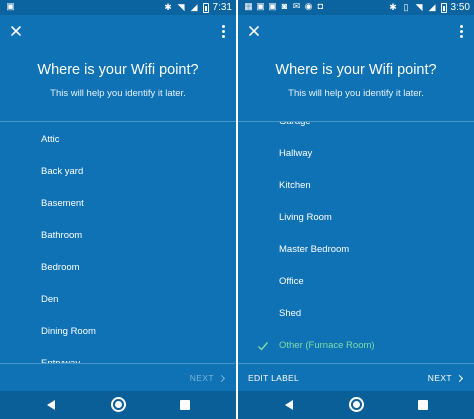  What do you see at coordinates (118, 268) in the screenshot?
I see `list-item: Bedroom` at bounding box center [118, 268].